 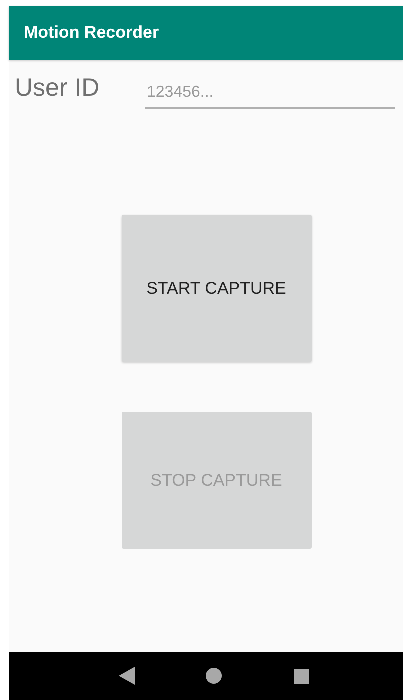 What do you see at coordinates (126, 676) in the screenshot?
I see `back-icon` at bounding box center [126, 676].